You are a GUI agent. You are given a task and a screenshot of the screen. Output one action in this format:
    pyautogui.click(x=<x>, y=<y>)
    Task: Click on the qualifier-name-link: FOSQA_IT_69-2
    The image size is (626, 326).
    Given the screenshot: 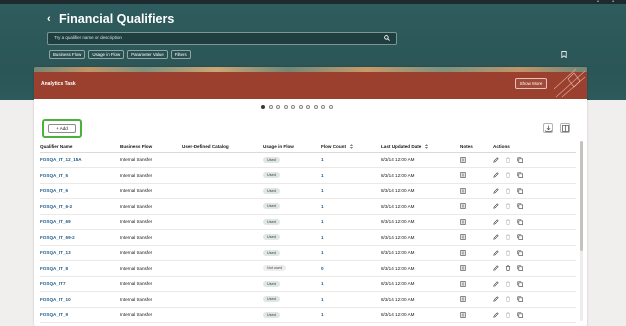 What is the action you would take?
    pyautogui.click(x=80, y=237)
    